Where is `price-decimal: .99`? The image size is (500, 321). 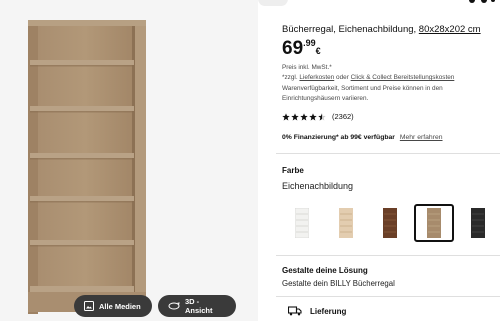 price-decimal: .99 is located at coordinates (309, 43).